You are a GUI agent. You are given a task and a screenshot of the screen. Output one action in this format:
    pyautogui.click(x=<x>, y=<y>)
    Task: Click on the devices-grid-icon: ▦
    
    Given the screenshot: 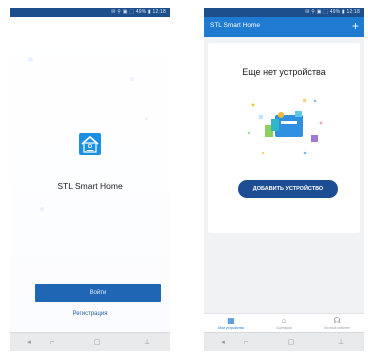 What is the action you would take?
    pyautogui.click(x=231, y=320)
    